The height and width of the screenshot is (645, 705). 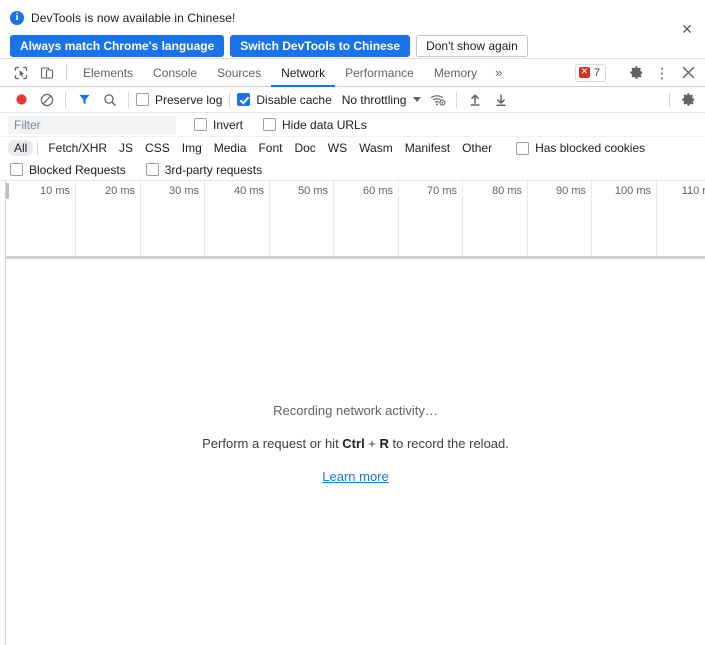 What do you see at coordinates (294, 99) in the screenshot?
I see `disable-cache-label: Disable cache` at bounding box center [294, 99].